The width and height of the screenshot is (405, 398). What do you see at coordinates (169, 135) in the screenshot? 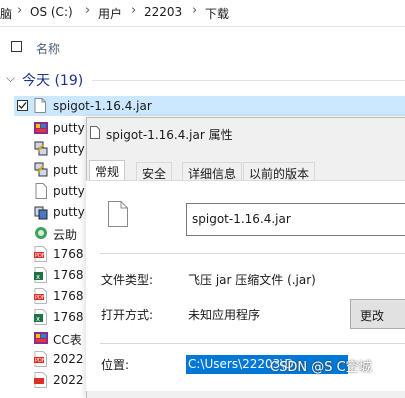
I see `dialog-title: spigot-1.16.4.jar 属性` at bounding box center [169, 135].